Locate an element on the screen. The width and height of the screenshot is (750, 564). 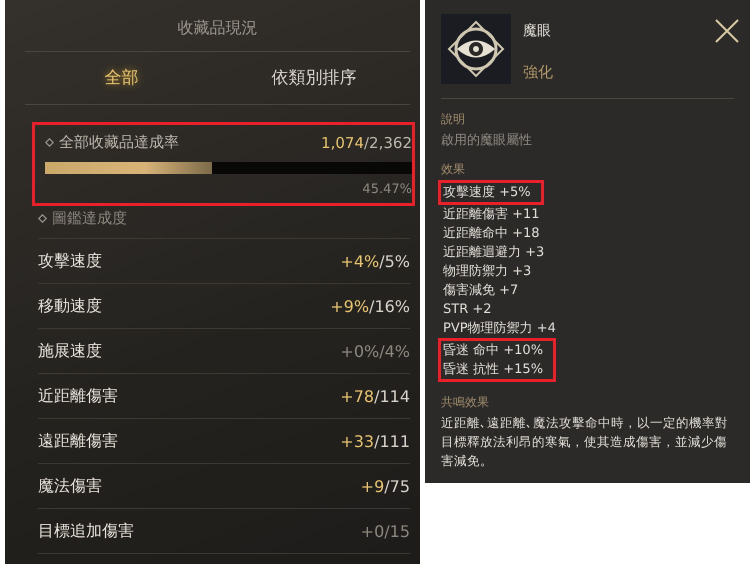
section-label: 圖鑑達成度 is located at coordinates (89, 218).